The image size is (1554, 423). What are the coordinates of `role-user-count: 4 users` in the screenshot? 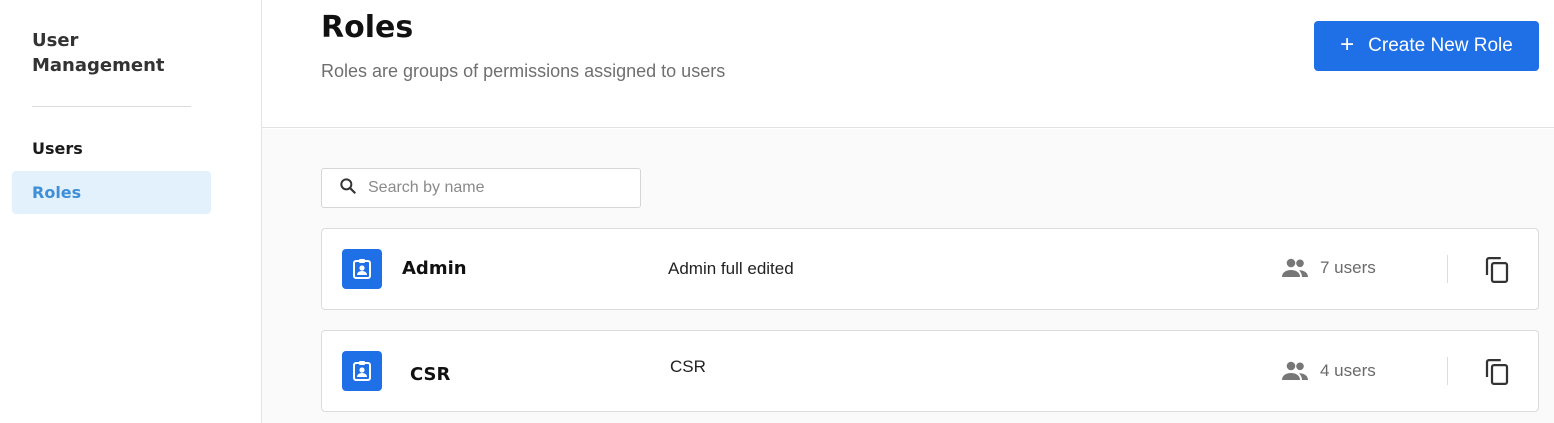 It's located at (1328, 371).